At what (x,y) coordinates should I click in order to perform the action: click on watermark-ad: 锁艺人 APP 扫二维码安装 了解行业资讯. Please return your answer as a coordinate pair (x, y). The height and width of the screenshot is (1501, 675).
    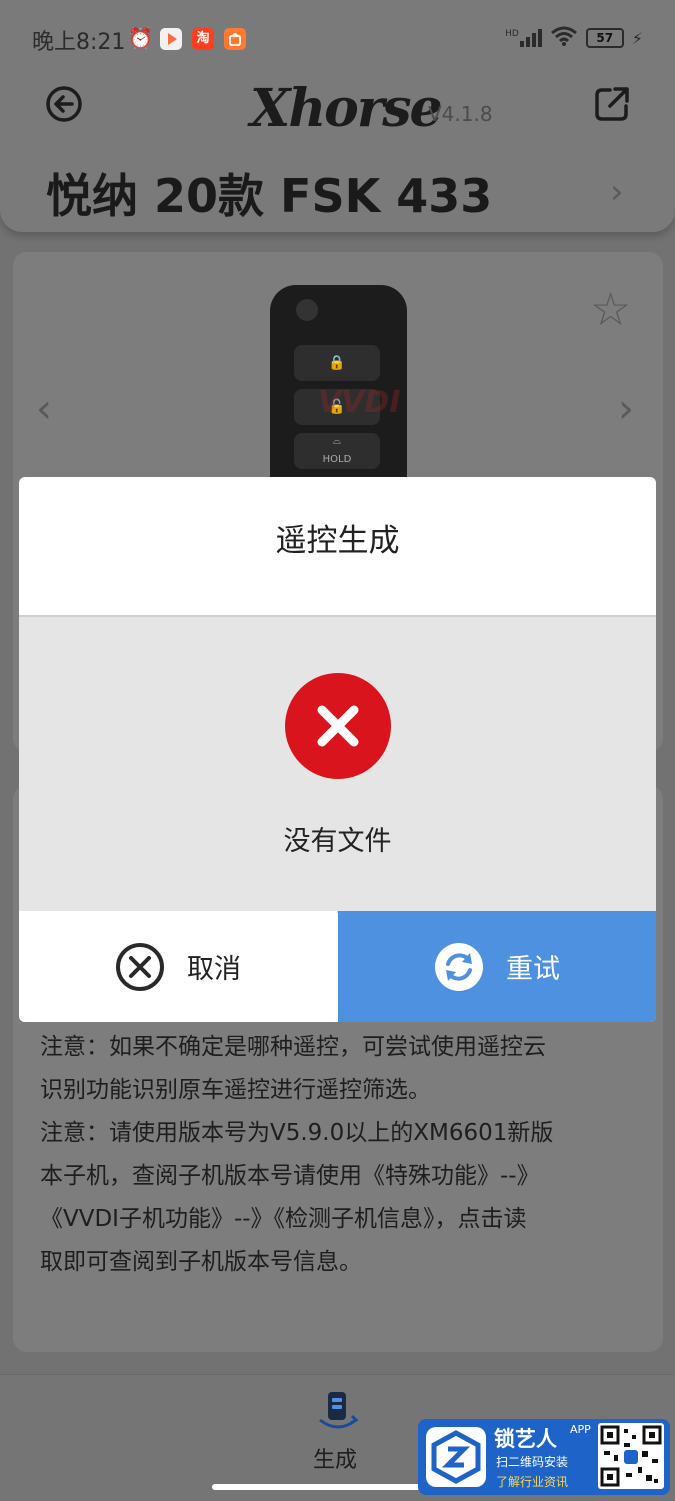
    Looking at the image, I should click on (544, 1457).